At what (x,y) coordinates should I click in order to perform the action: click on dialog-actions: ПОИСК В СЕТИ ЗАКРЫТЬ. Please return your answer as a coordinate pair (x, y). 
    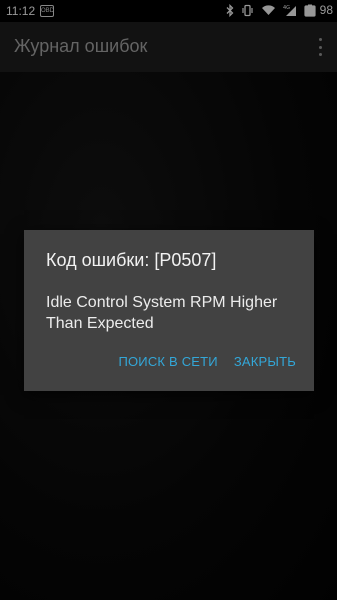
    Looking at the image, I should click on (207, 361).